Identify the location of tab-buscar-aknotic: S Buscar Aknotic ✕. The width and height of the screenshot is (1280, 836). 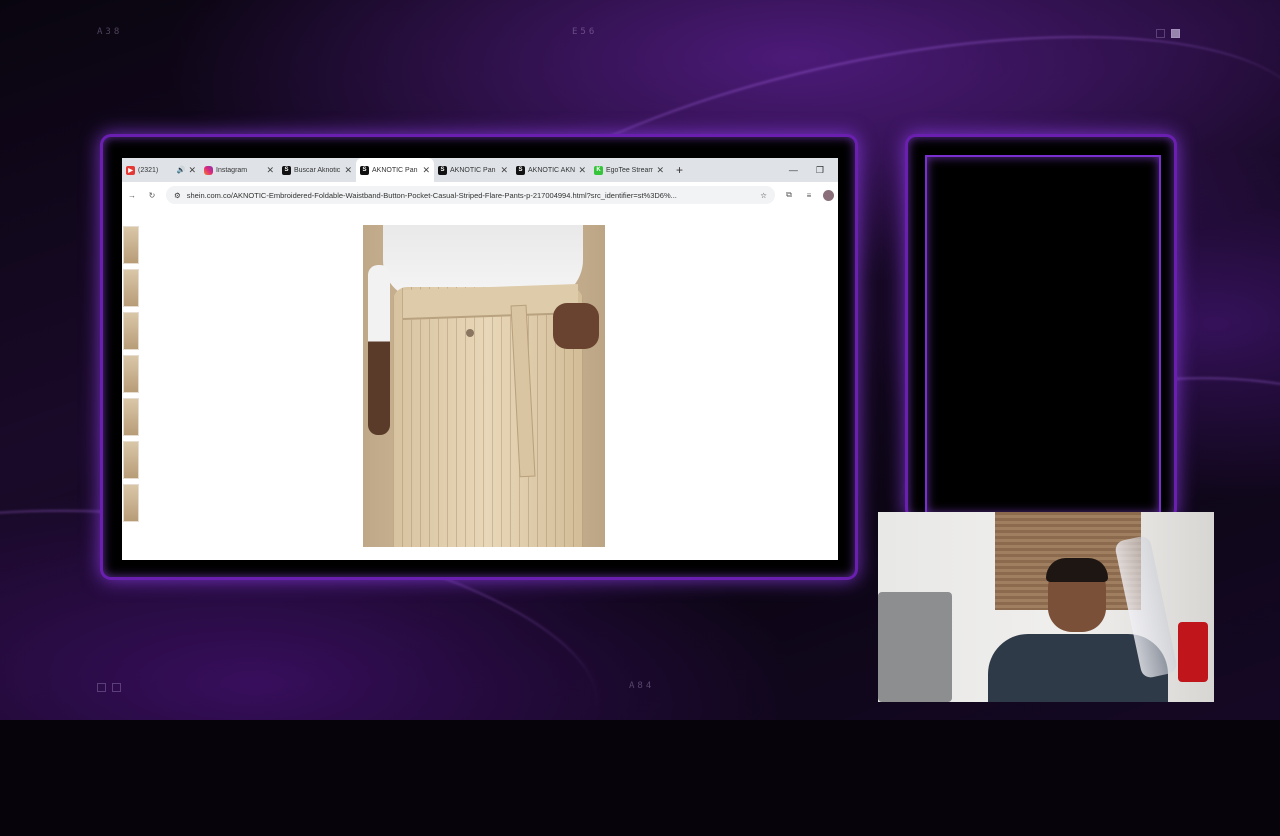
(317, 170).